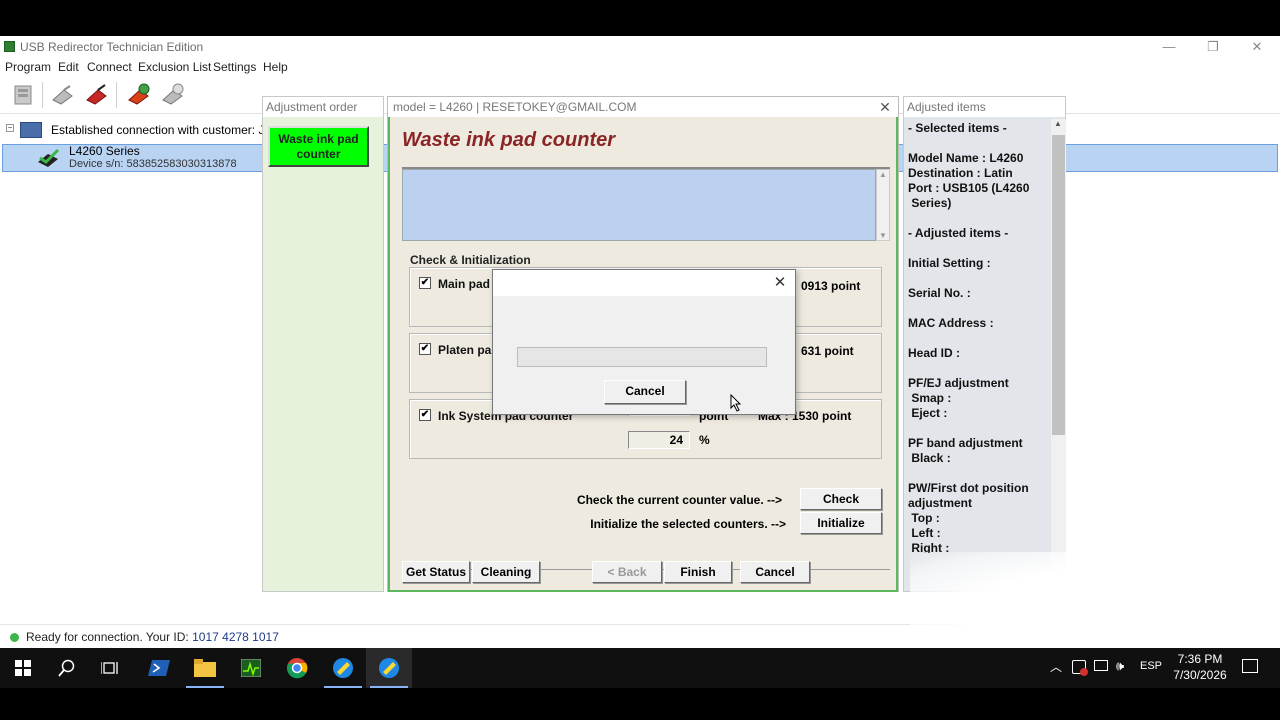 Image resolution: width=1280 pixels, height=720 pixels. I want to click on security-icon, so click(1080, 668).